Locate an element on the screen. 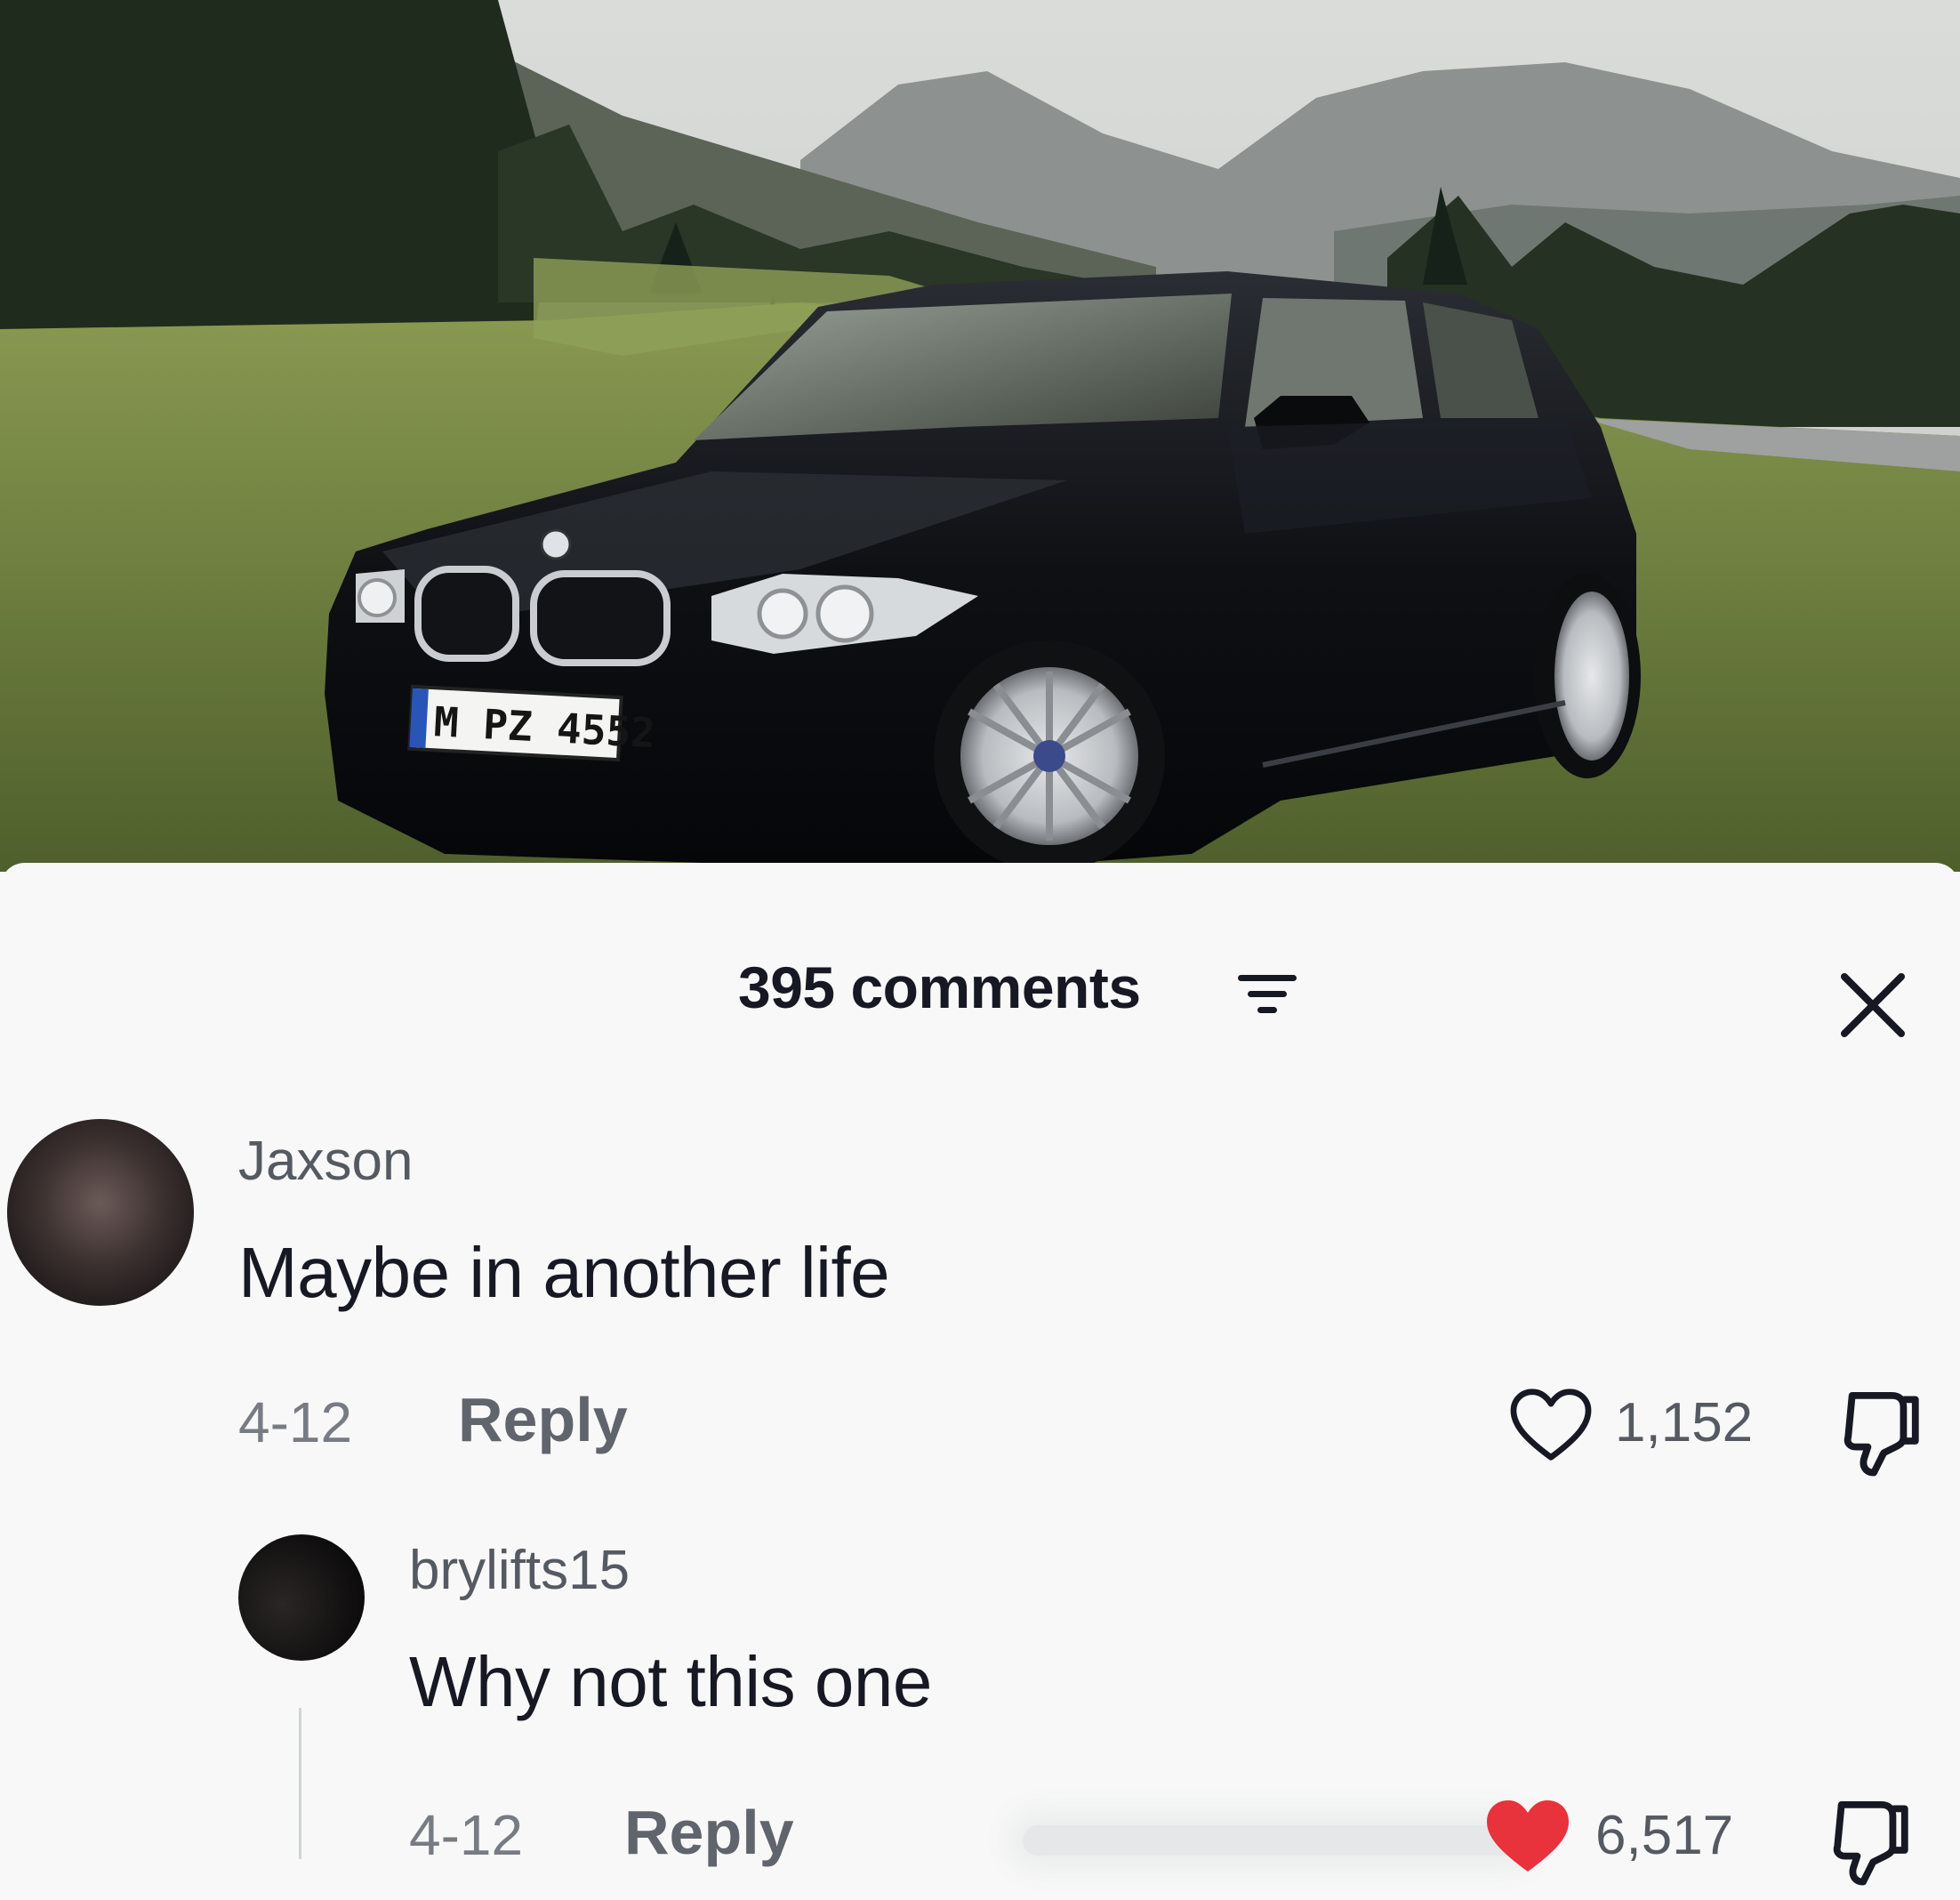  comment-text: Why not this one is located at coordinates (670, 1681).